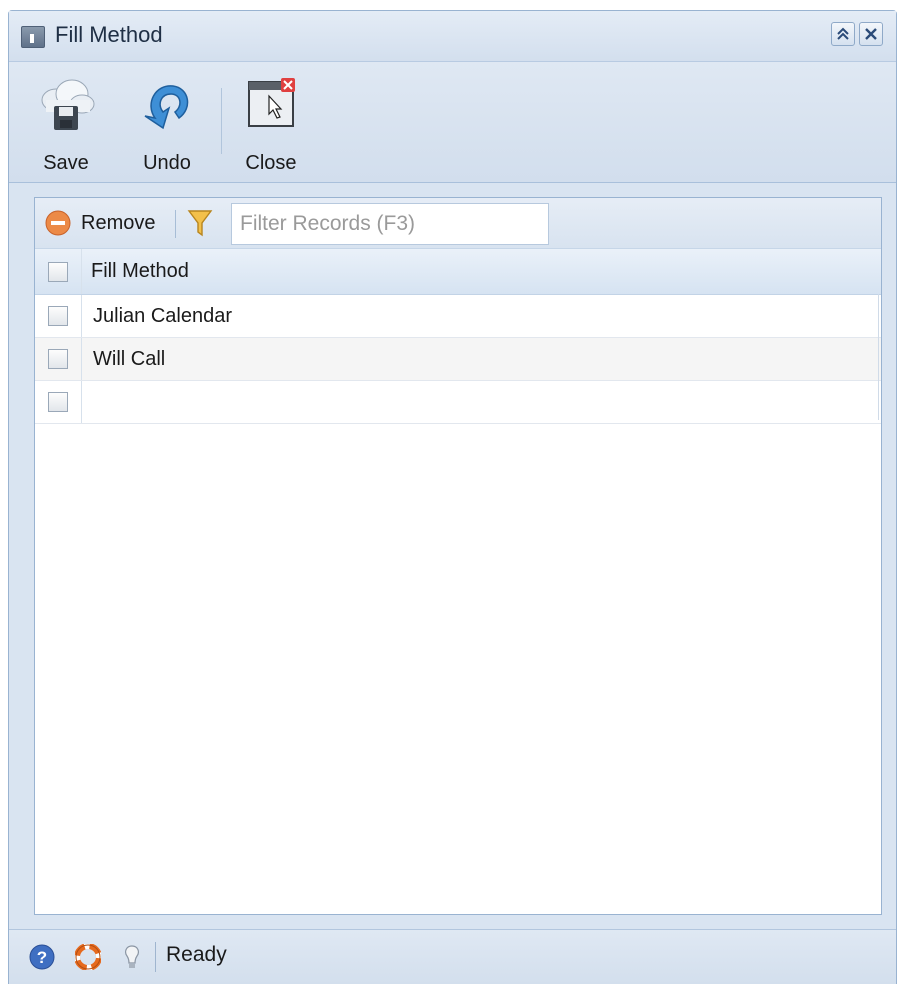 This screenshot has width=897, height=984. I want to click on remove-label: Remove, so click(118, 222).